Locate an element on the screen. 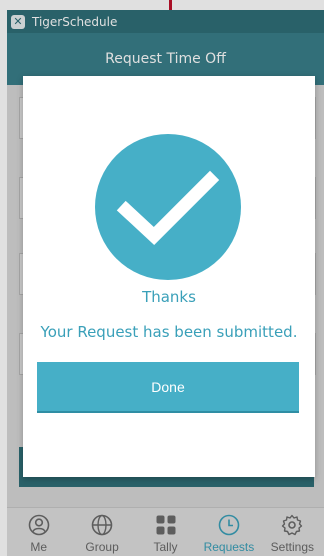  checkmark-icon is located at coordinates (168, 207).